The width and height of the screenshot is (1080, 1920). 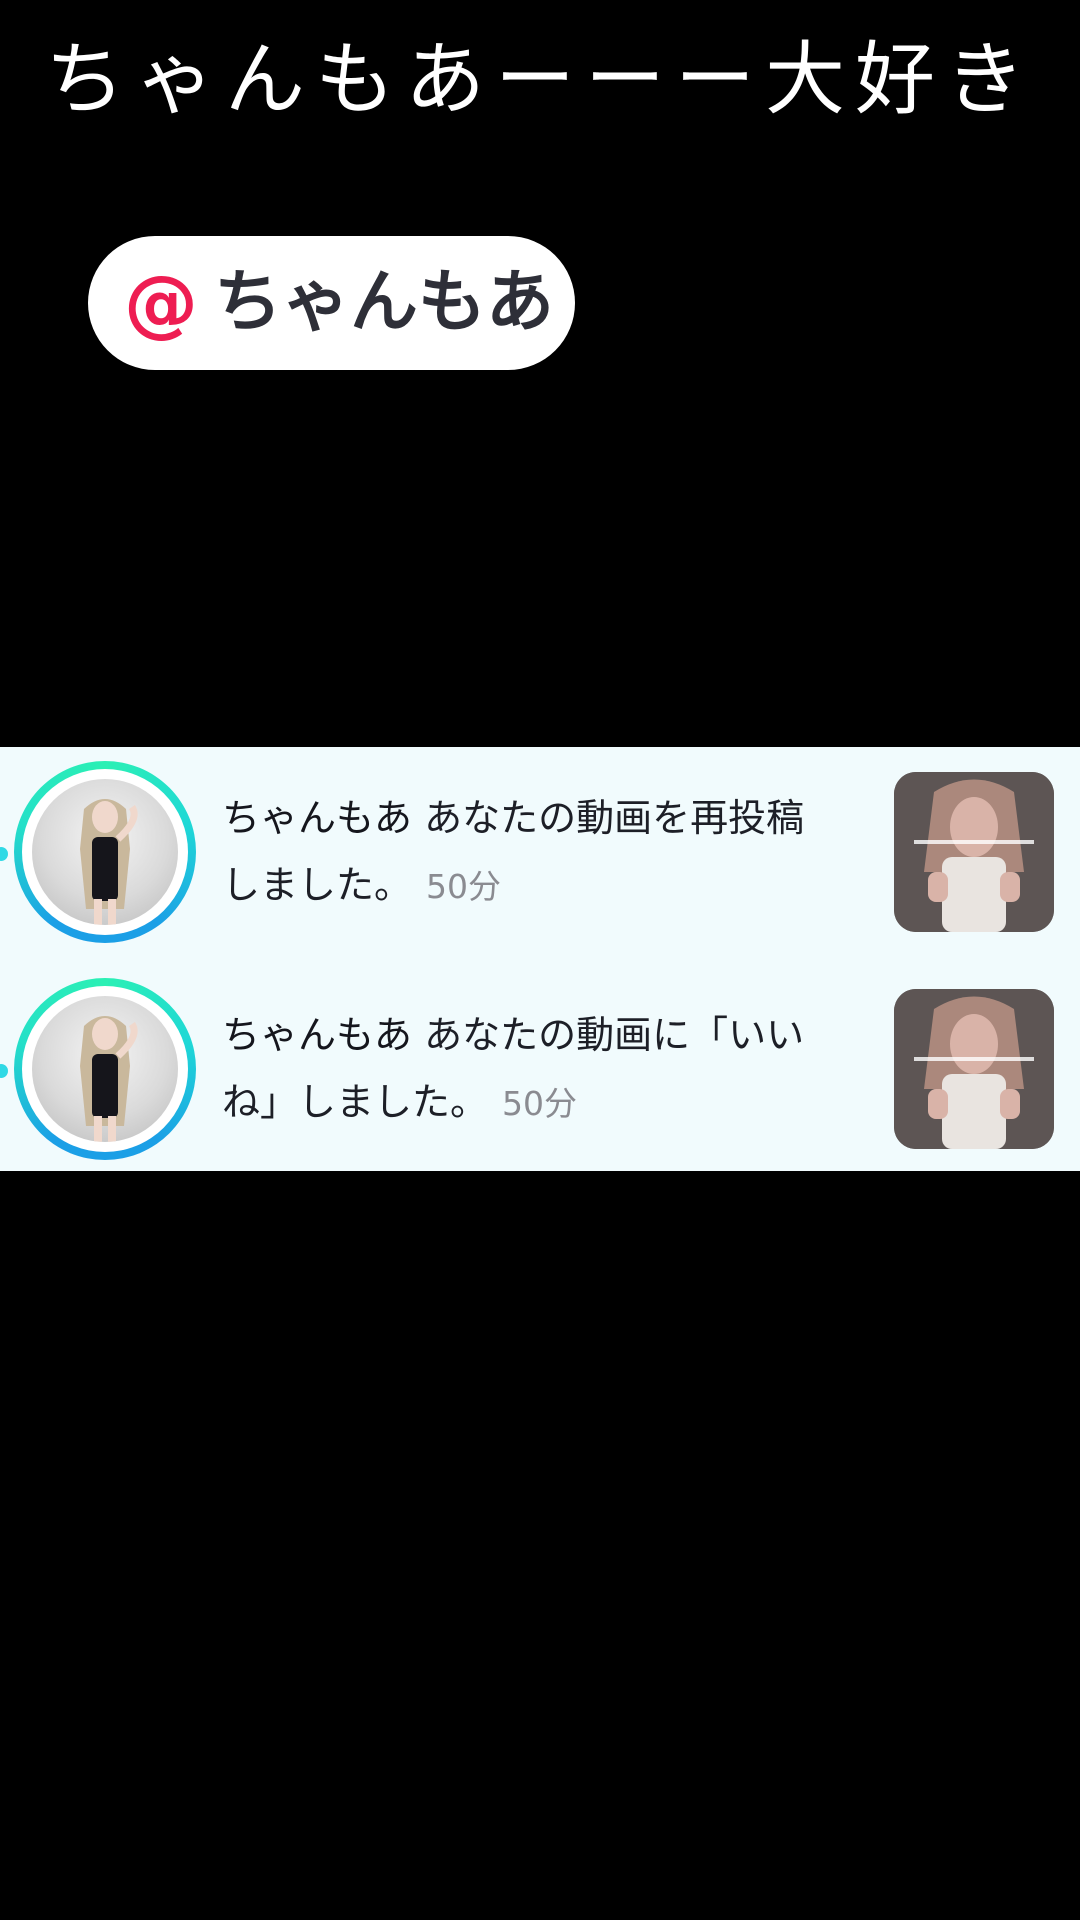 What do you see at coordinates (384, 302) in the screenshot?
I see `mention-username: ちゃんもあ` at bounding box center [384, 302].